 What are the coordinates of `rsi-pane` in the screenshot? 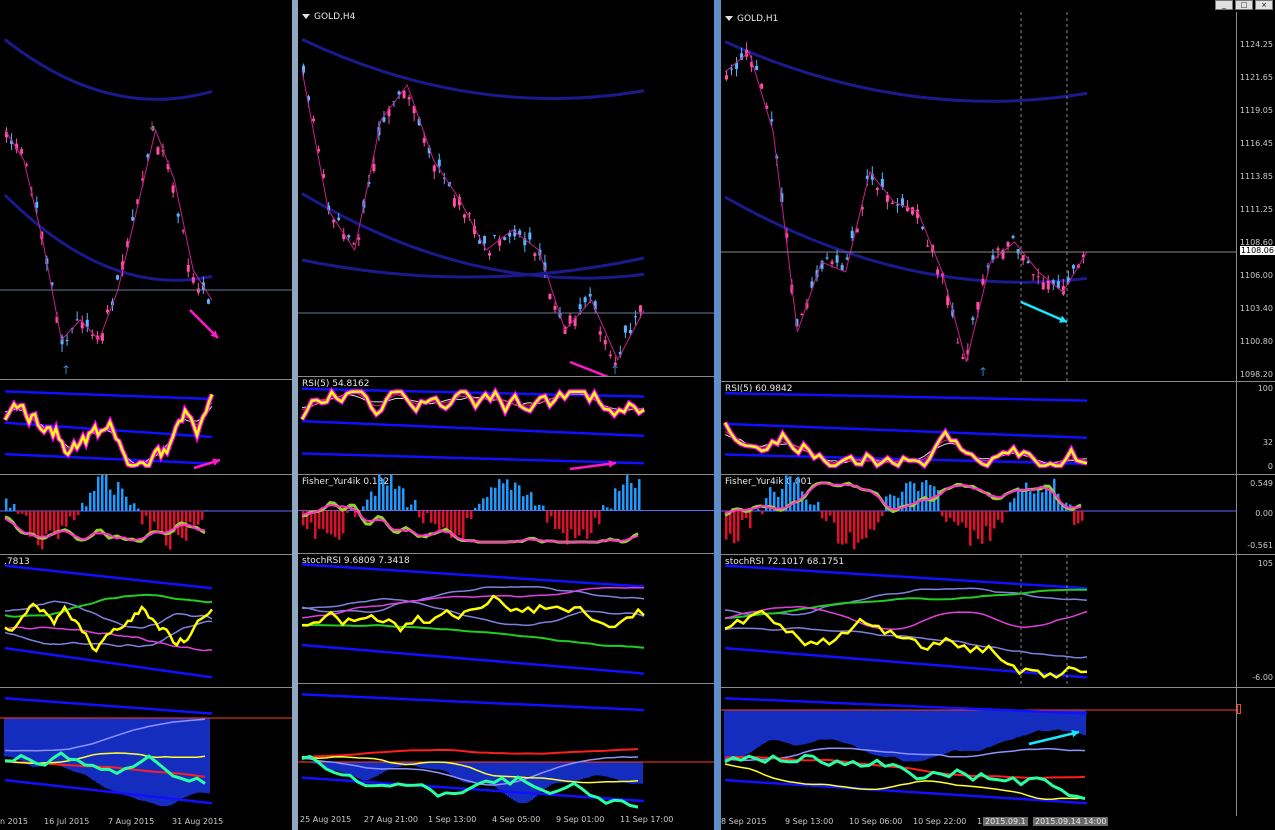 It's located at (147, 427).